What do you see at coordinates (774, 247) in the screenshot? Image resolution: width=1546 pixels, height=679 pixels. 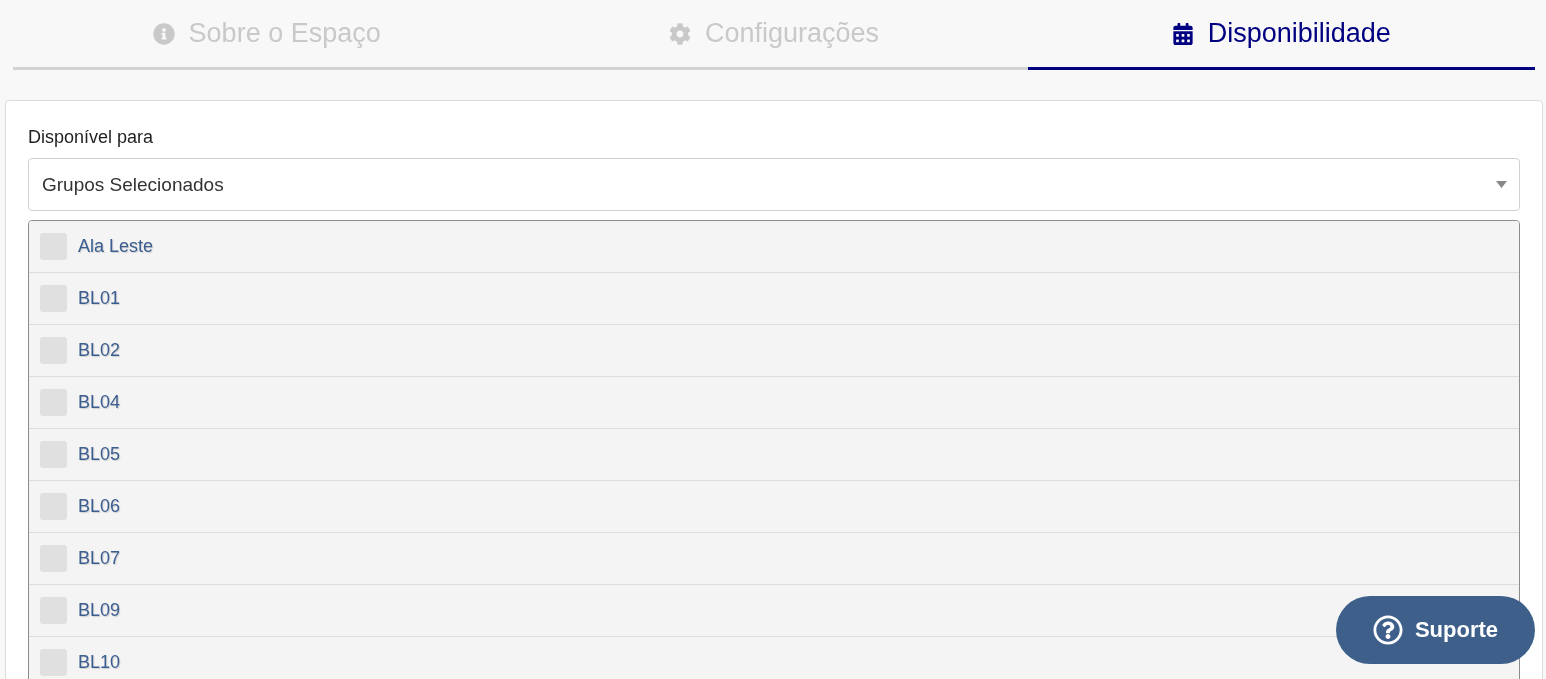 I see `group-item: Ala Leste` at bounding box center [774, 247].